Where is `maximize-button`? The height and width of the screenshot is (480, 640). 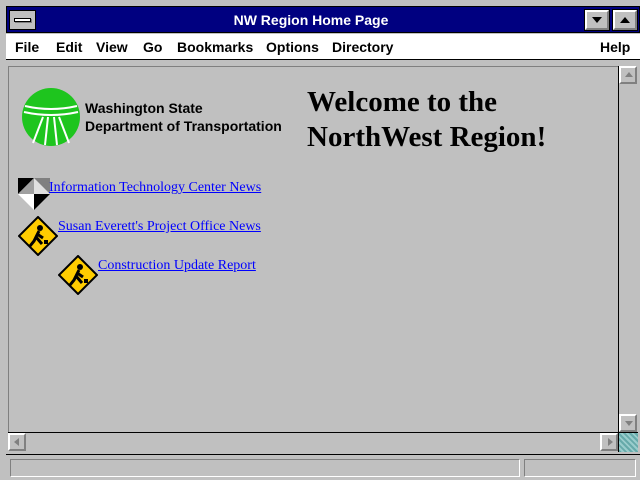
maximize-button is located at coordinates (625, 20).